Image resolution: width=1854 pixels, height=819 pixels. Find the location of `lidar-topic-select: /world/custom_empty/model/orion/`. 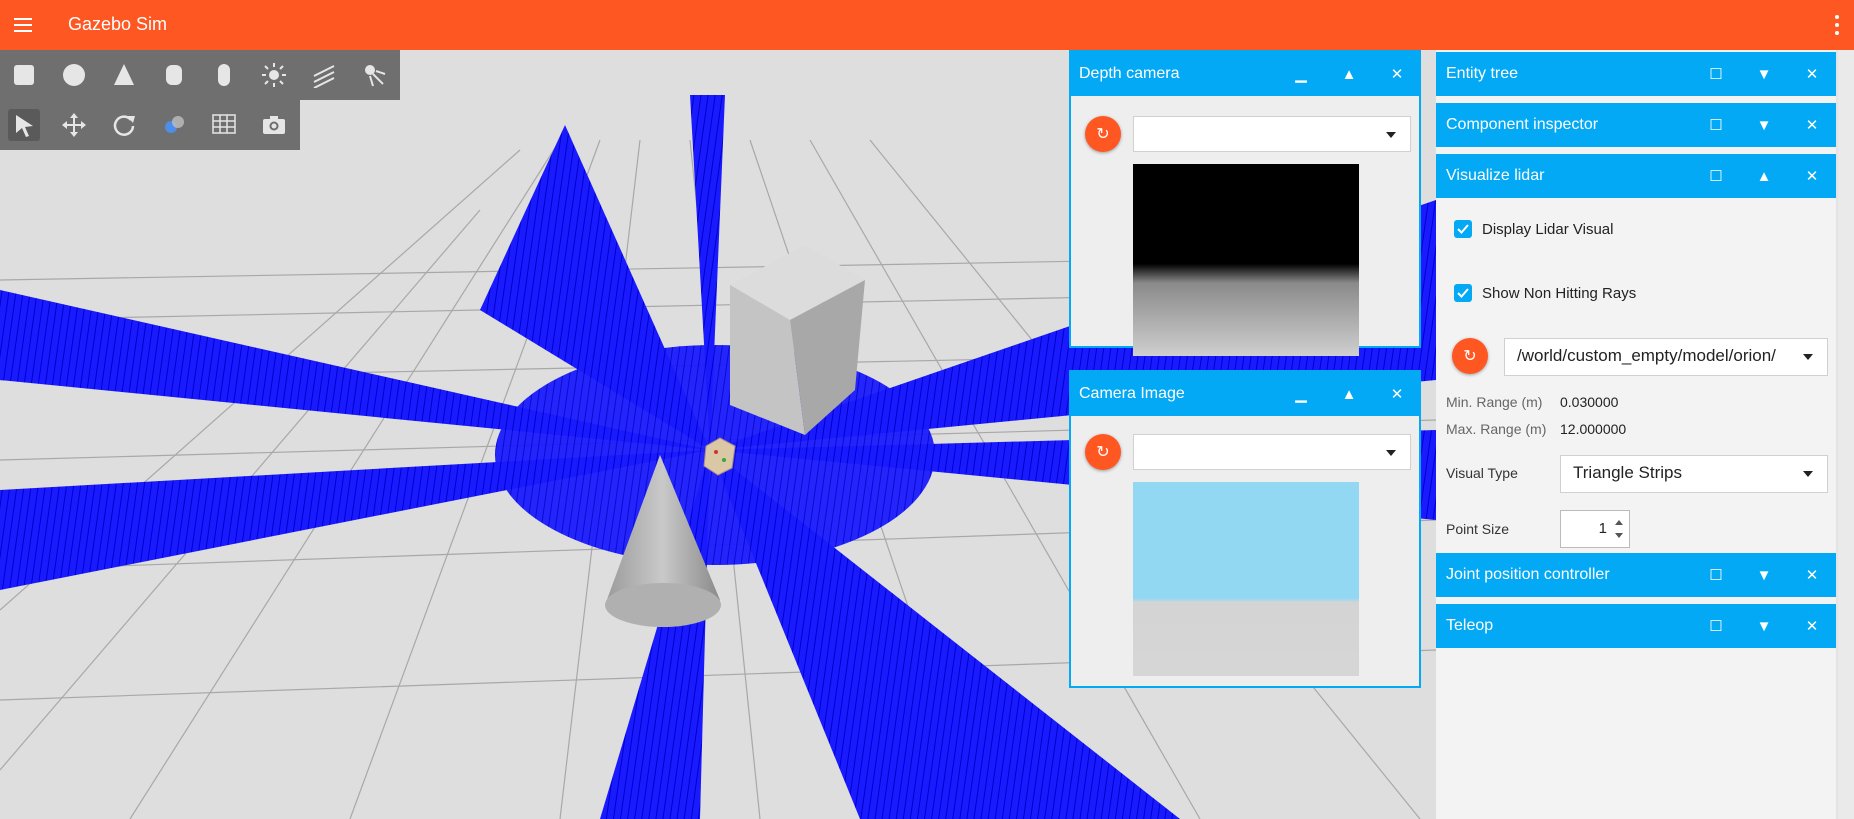

lidar-topic-select: /world/custom_empty/model/orion/ is located at coordinates (1666, 357).